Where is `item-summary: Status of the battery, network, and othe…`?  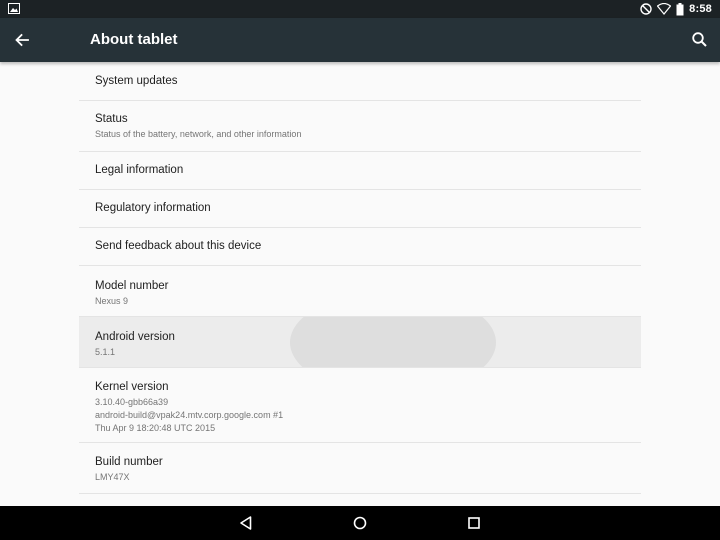
item-summary: Status of the battery, network, and othe… is located at coordinates (198, 134).